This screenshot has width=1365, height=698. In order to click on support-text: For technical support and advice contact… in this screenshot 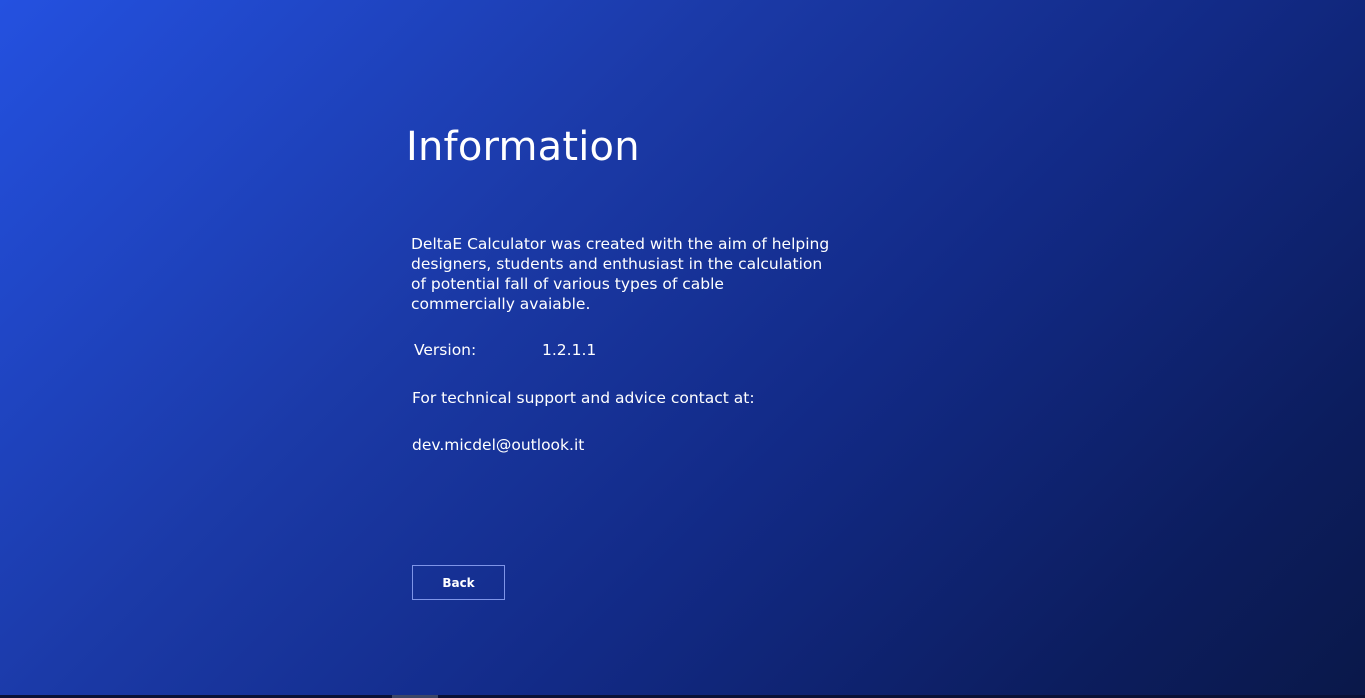, I will do `click(583, 398)`.